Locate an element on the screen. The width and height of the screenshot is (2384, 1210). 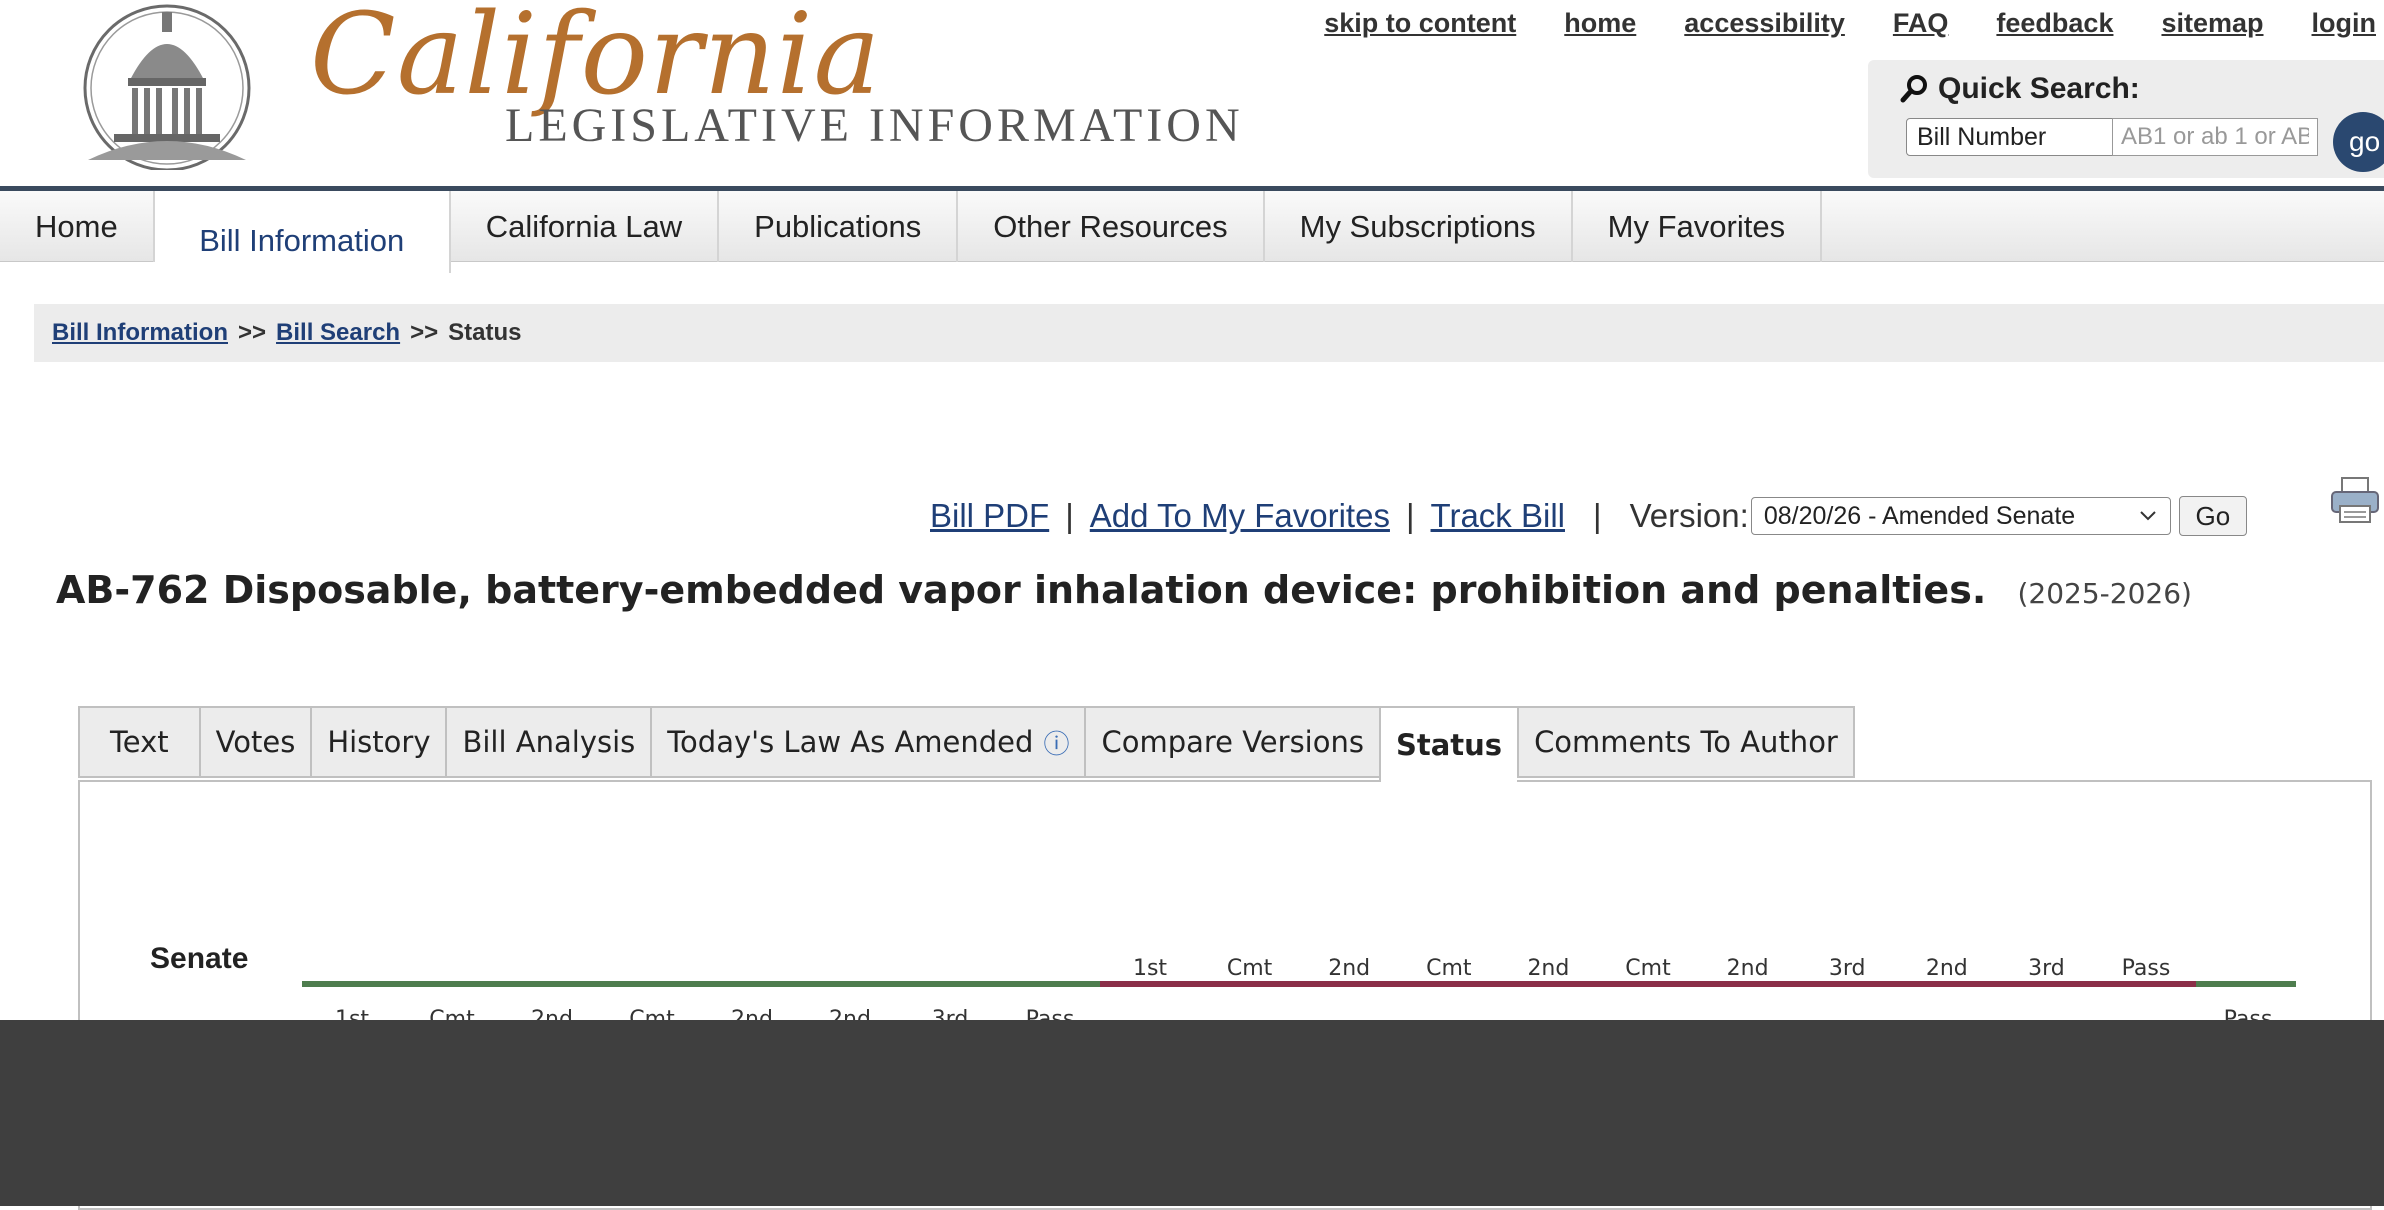
nav-bill-information: Bill Information is located at coordinates (302, 232).